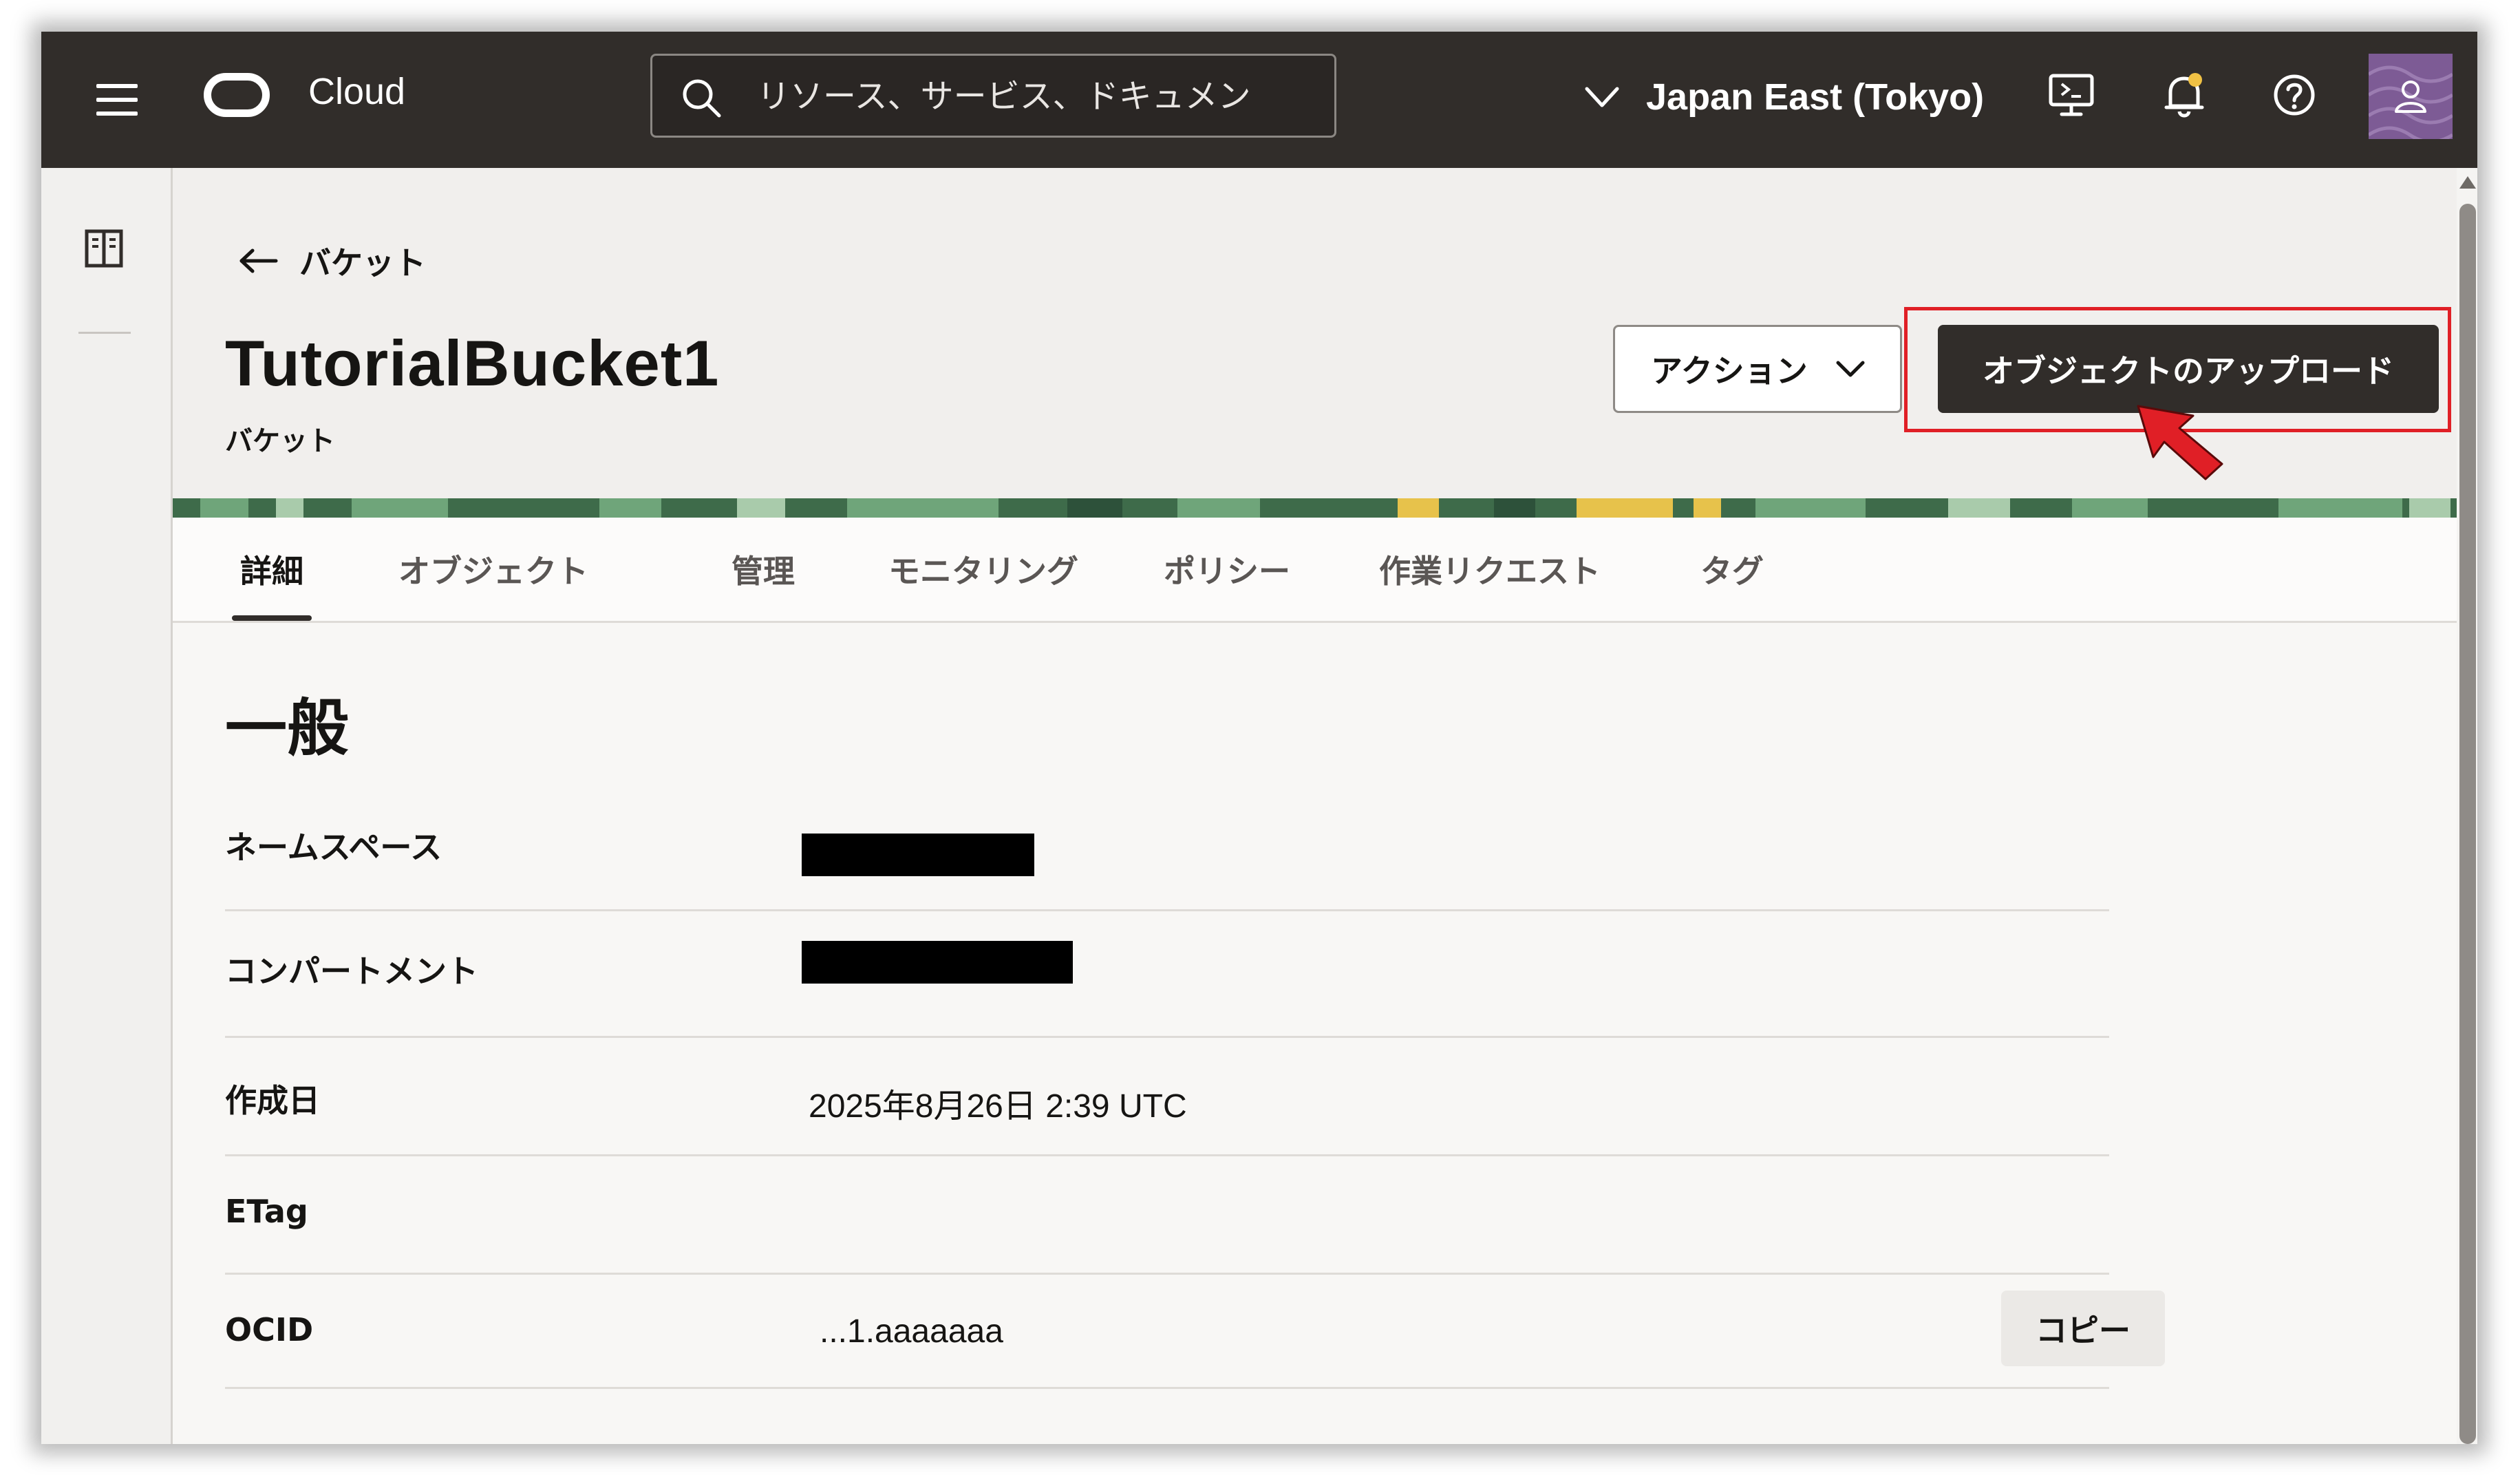 This screenshot has width=2520, height=1475. What do you see at coordinates (1195, 1331) in the screenshot?
I see `detail-row-ocid: OCID ...1.aaaaaaa コピー` at bounding box center [1195, 1331].